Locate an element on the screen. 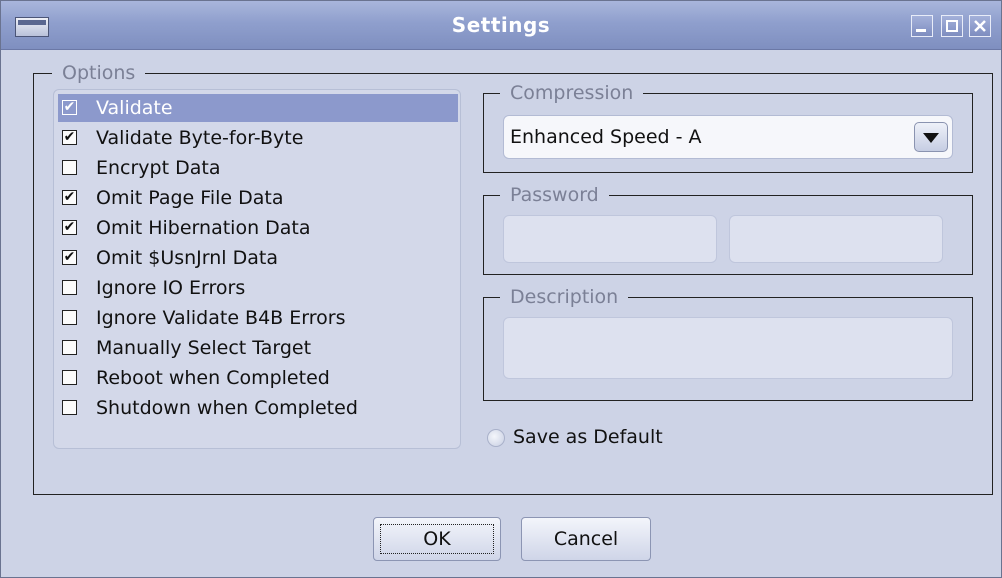 Image resolution: width=1002 pixels, height=578 pixels. list-item: Ignore Validate B4B Errors is located at coordinates (258, 318).